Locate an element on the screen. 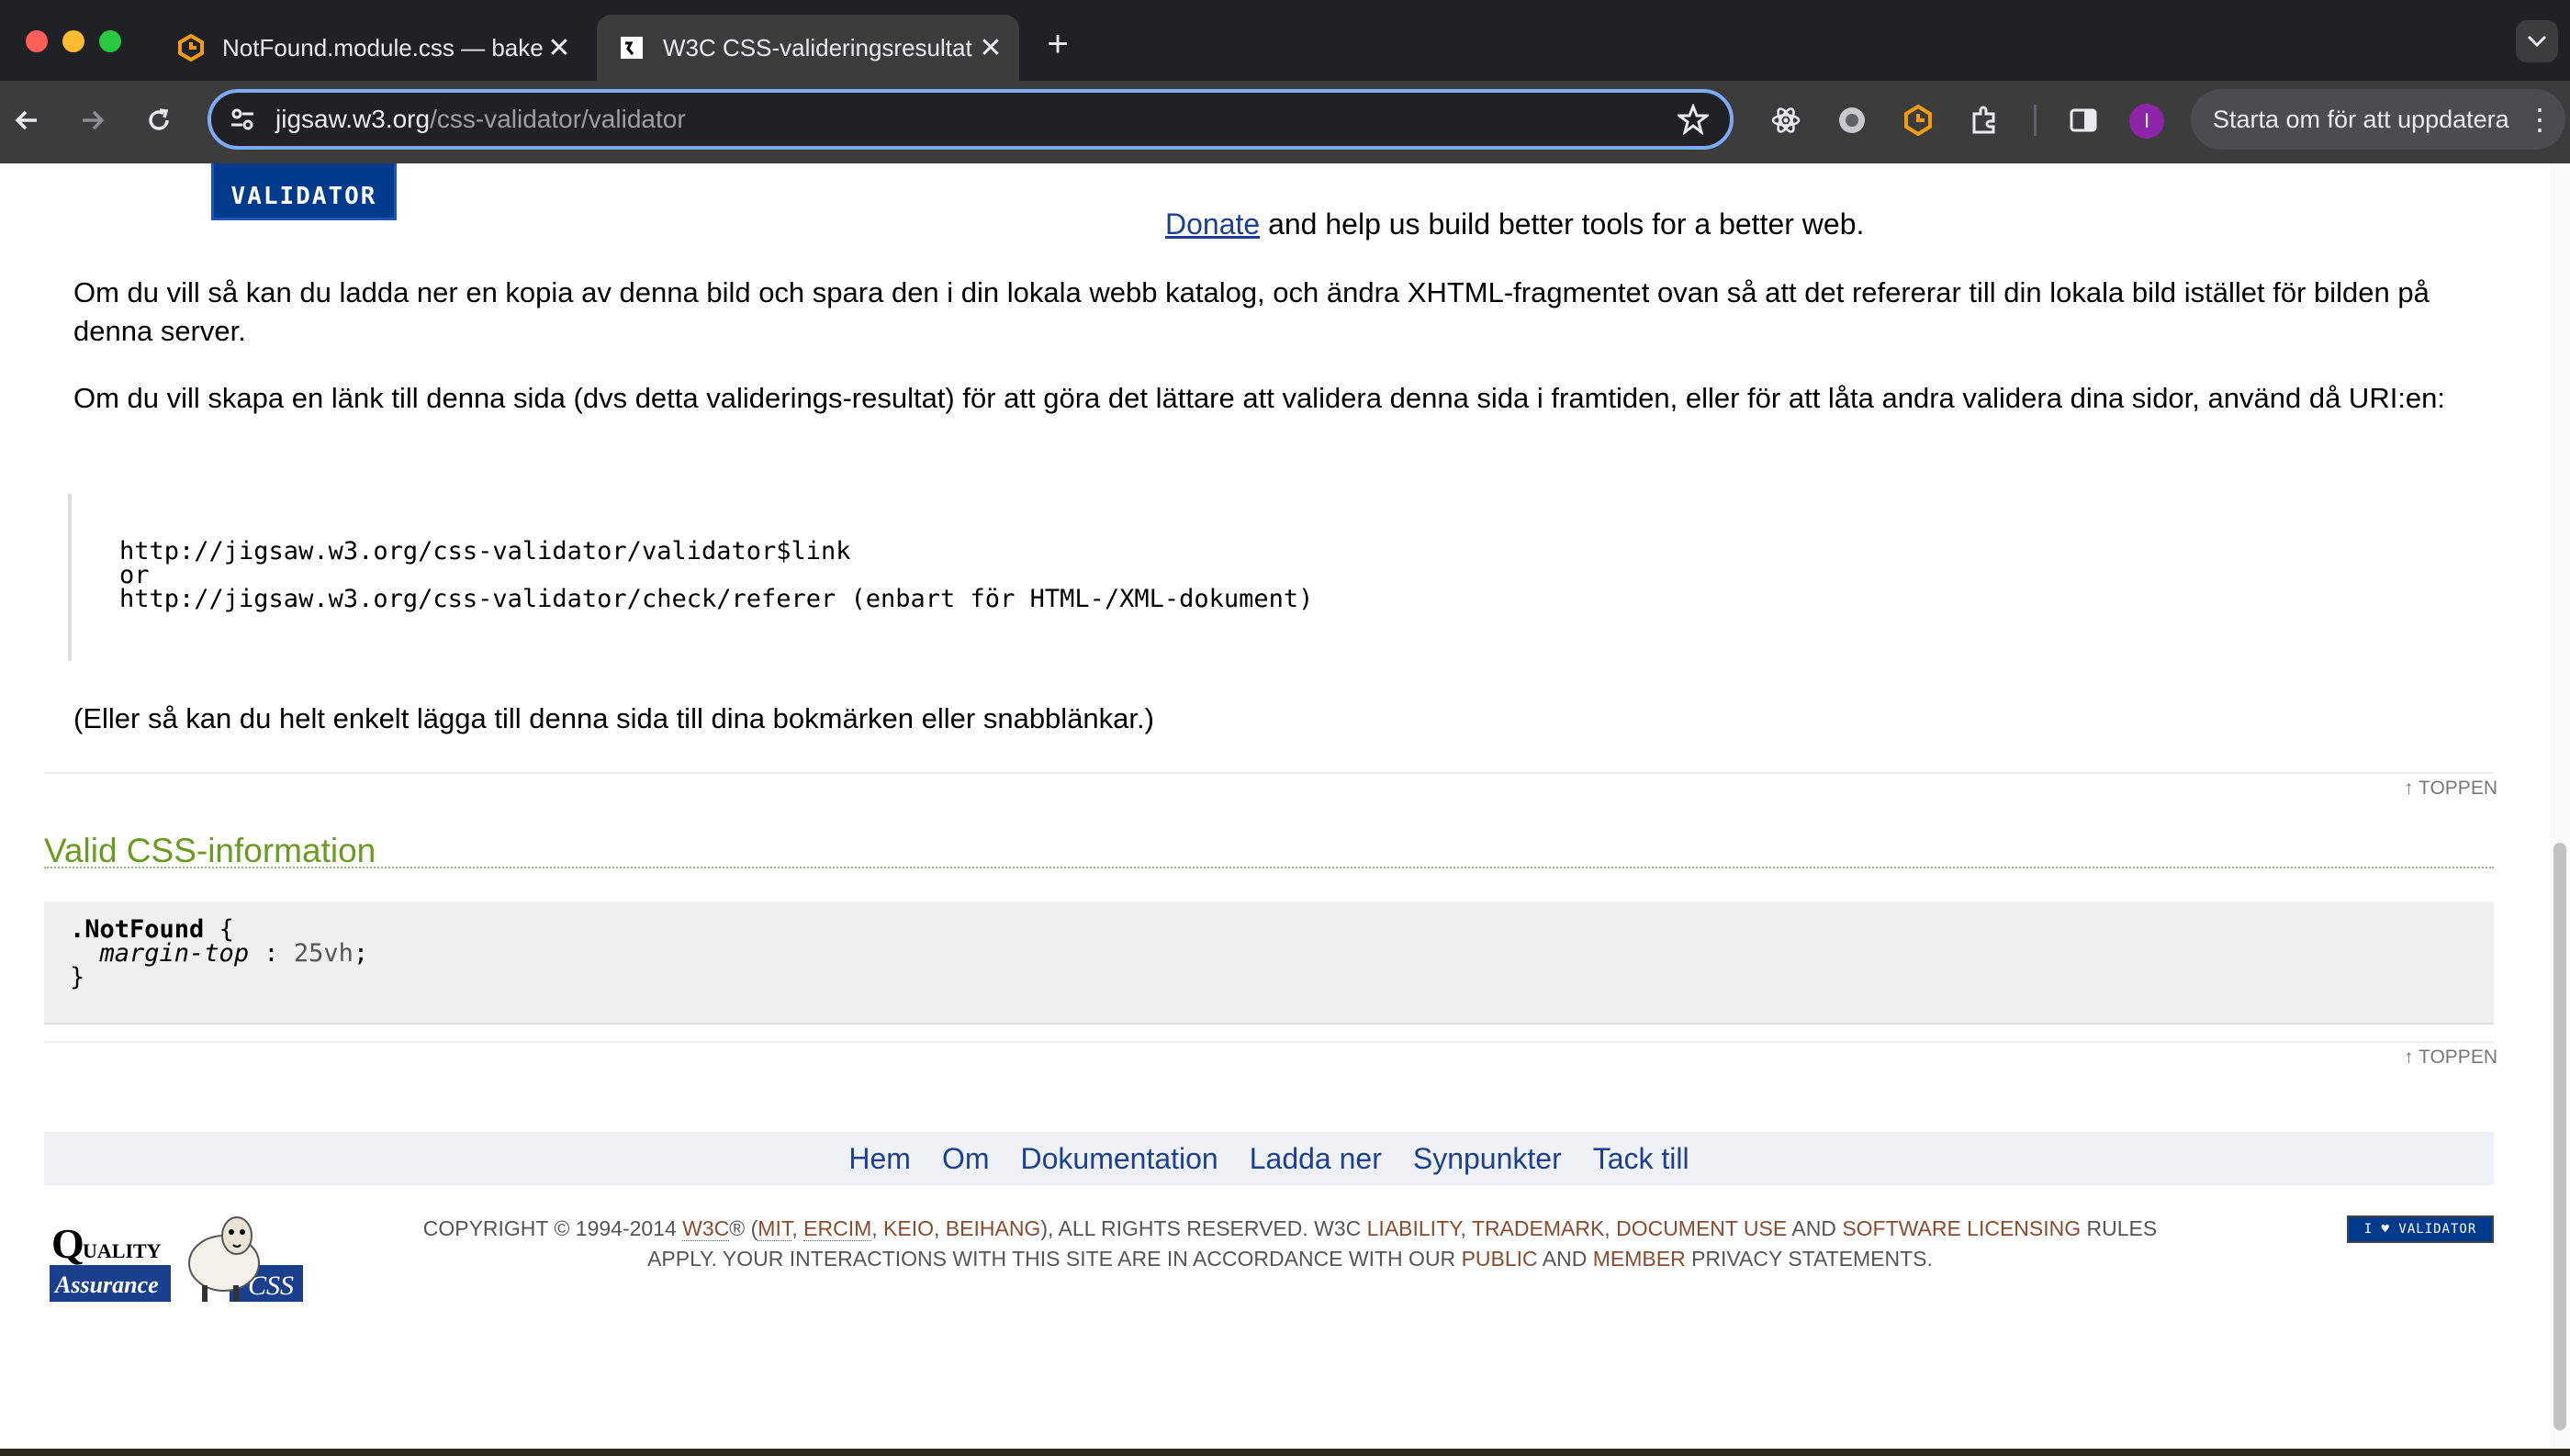 The image size is (2570, 1456). side-panel-icon is located at coordinates (2083, 120).